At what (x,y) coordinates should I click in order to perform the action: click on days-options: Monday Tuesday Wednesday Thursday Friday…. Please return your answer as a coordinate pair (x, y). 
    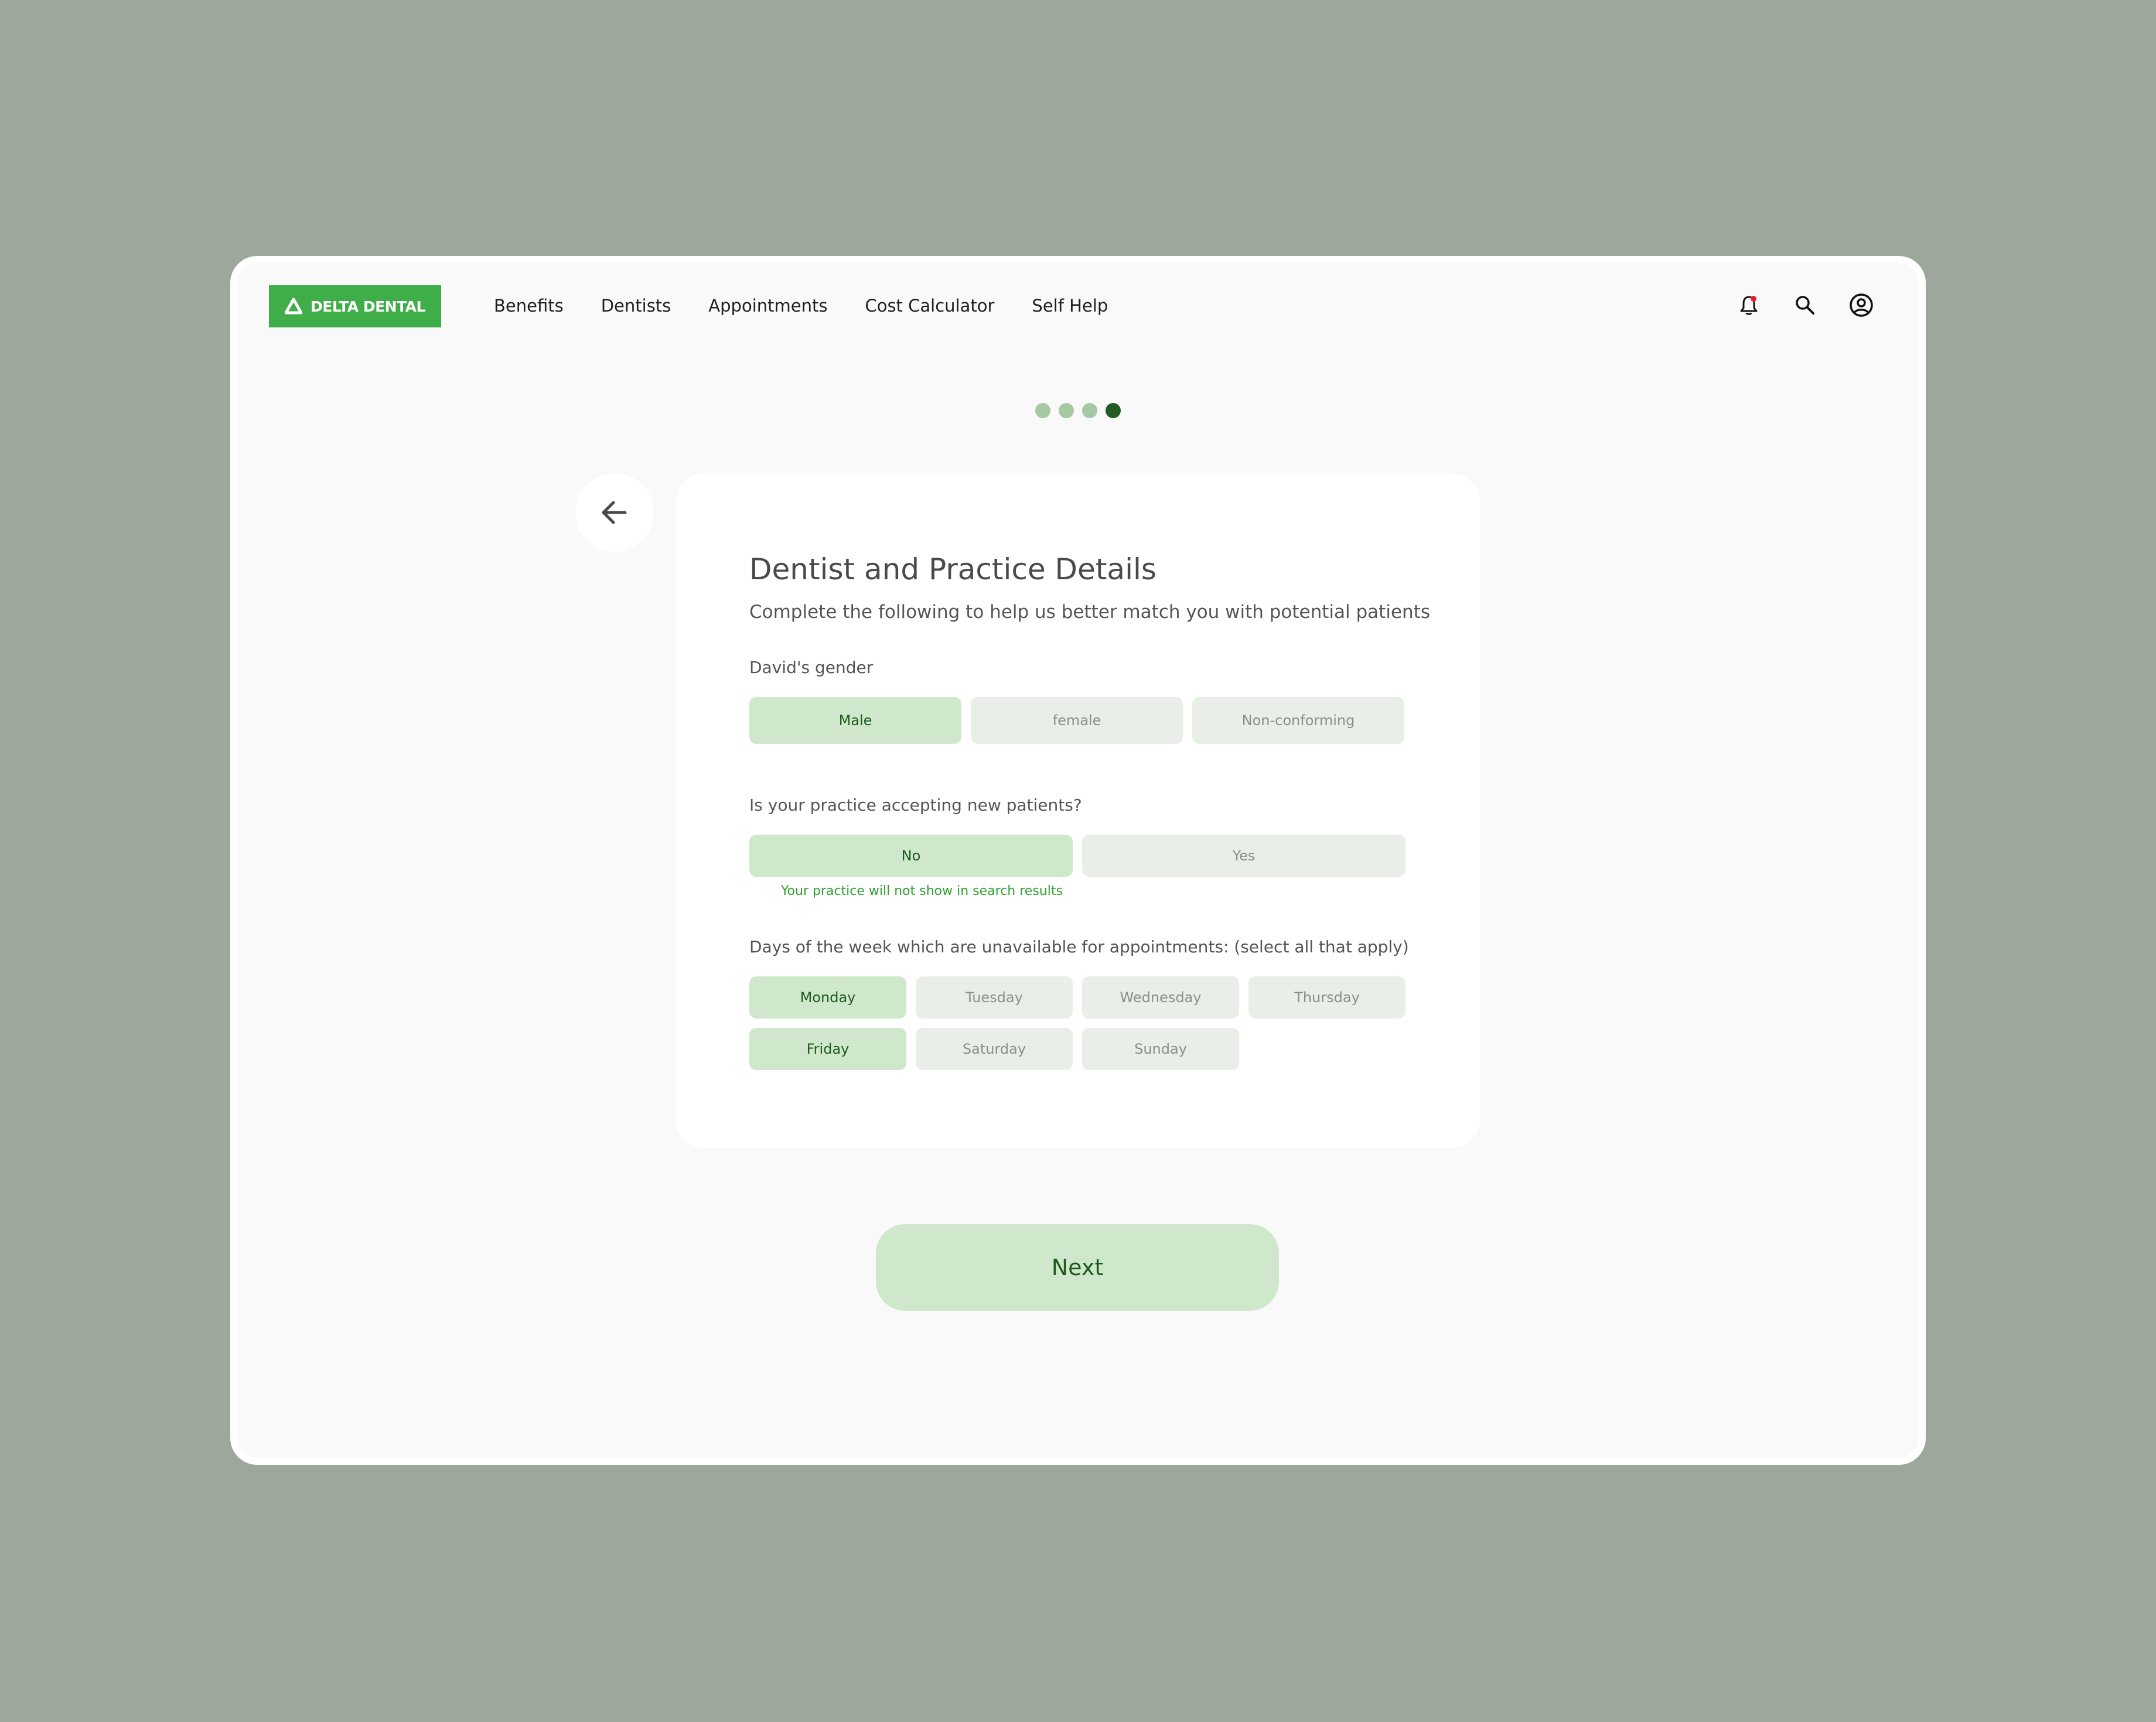
    Looking at the image, I should click on (1083, 1023).